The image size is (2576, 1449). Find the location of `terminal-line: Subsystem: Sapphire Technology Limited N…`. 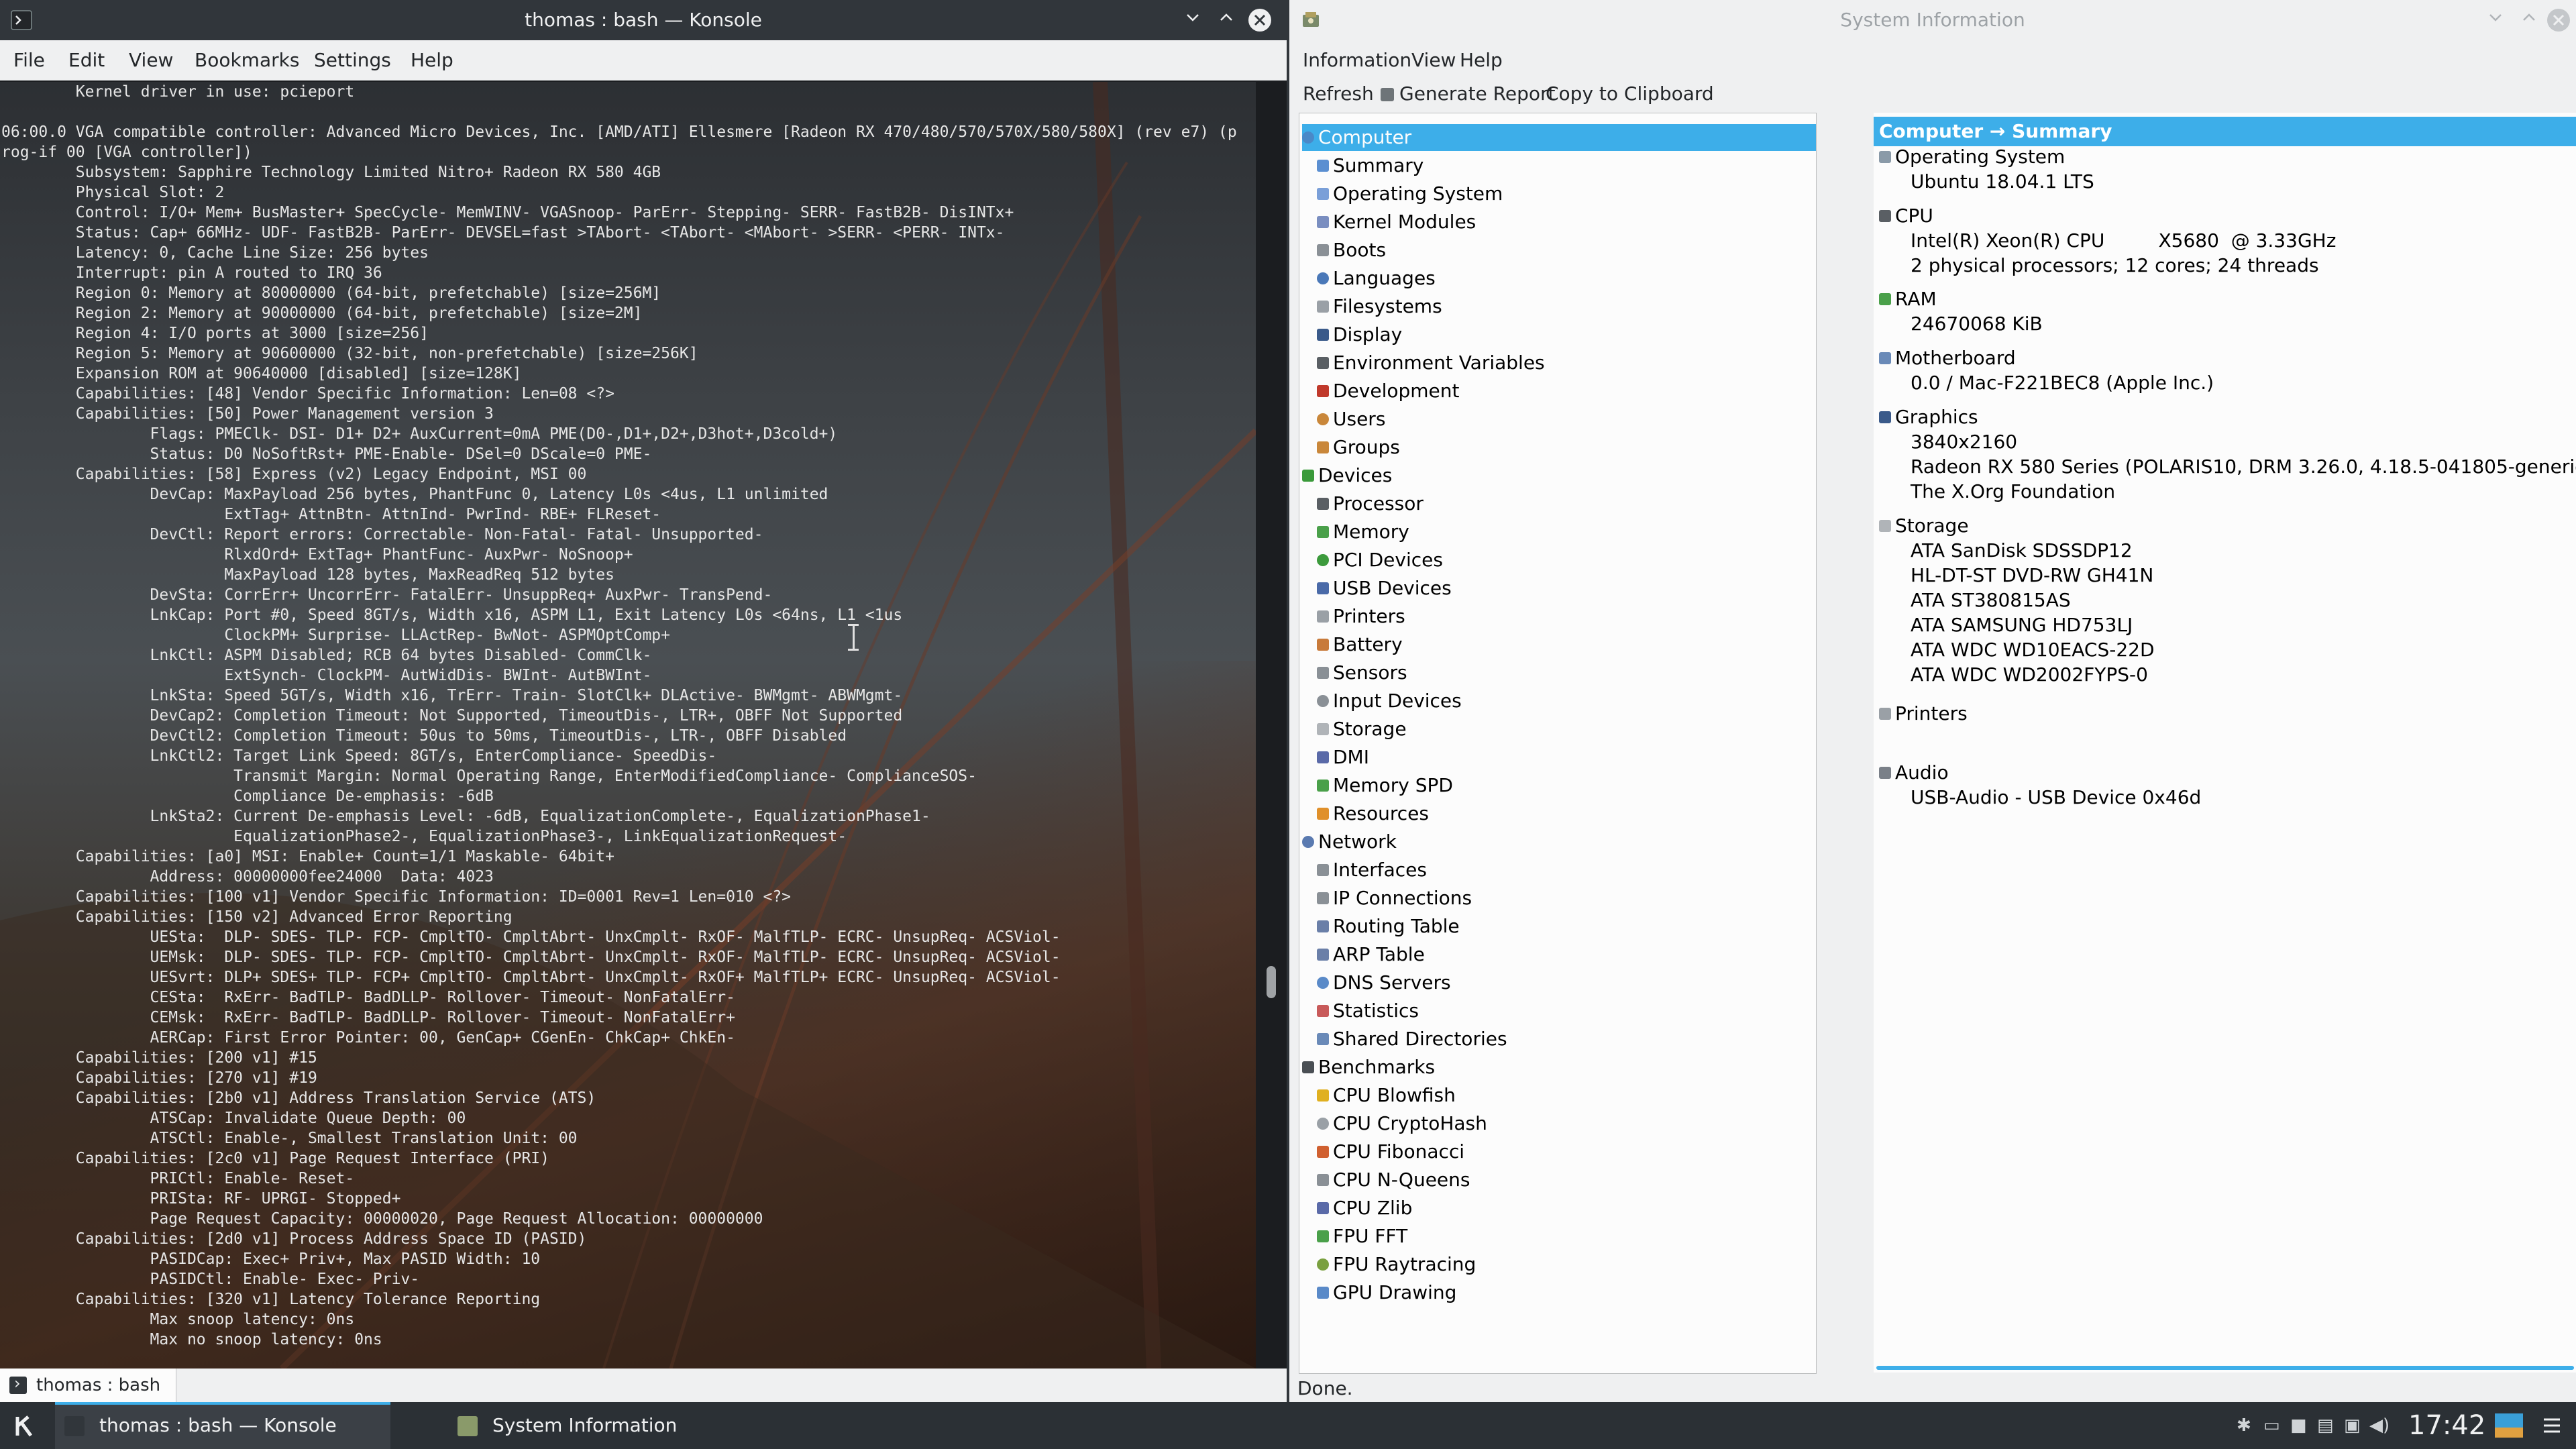

terminal-line: Subsystem: Sapphire Technology Limited N… is located at coordinates (331, 172).